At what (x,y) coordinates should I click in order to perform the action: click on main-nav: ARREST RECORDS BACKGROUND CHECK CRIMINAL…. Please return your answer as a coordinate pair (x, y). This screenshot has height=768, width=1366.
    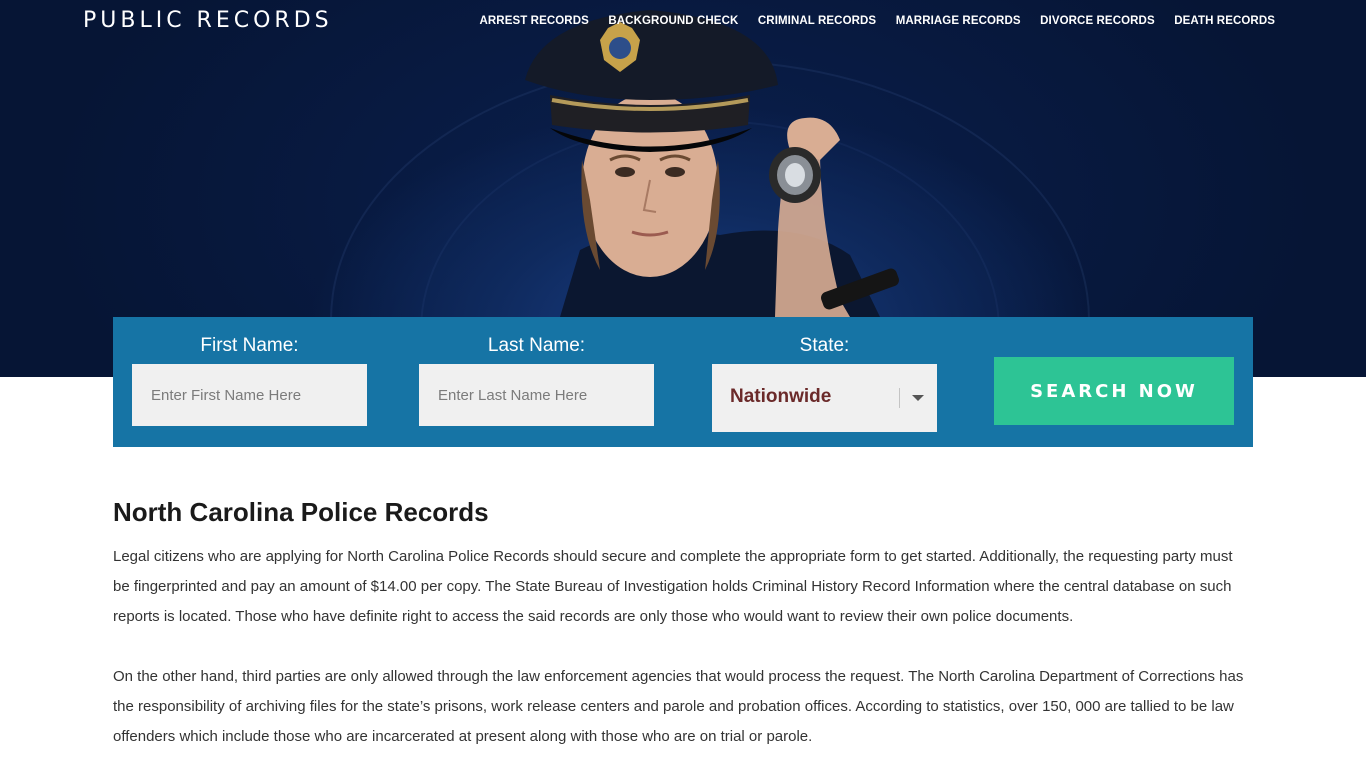
    Looking at the image, I should click on (867, 21).